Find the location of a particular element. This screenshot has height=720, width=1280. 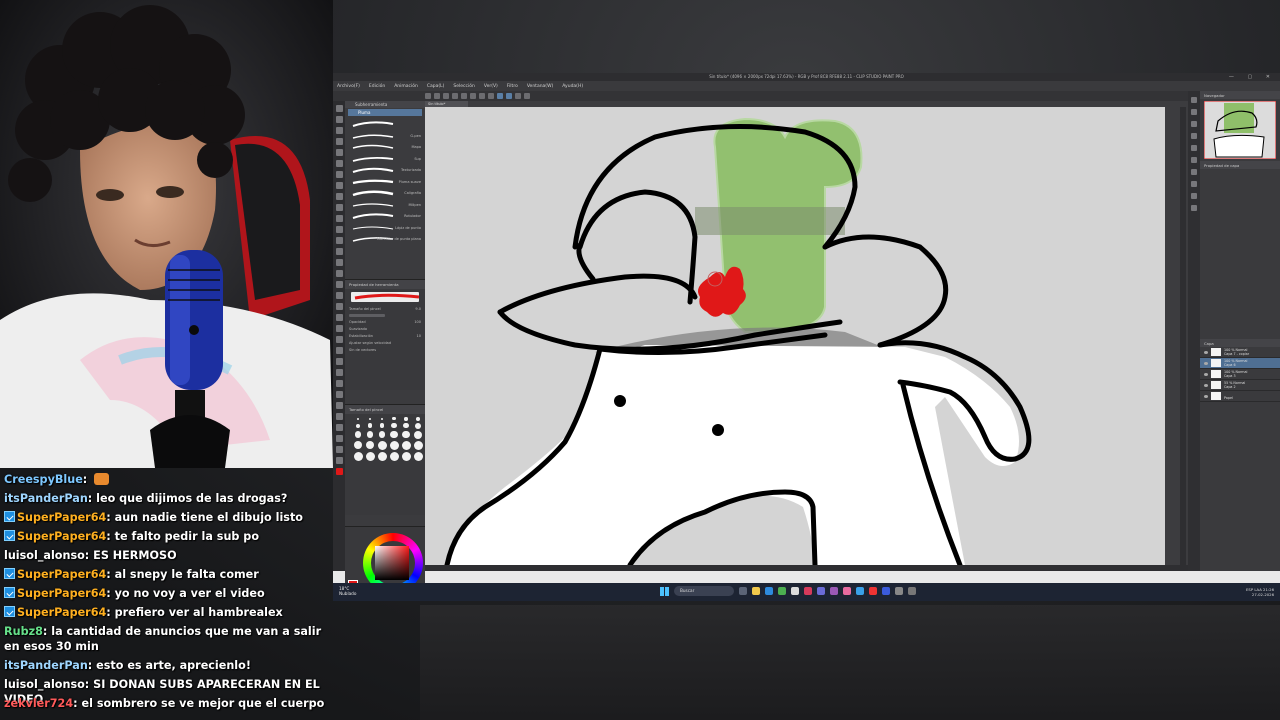

brush-item: G-pen is located at coordinates (385, 136).